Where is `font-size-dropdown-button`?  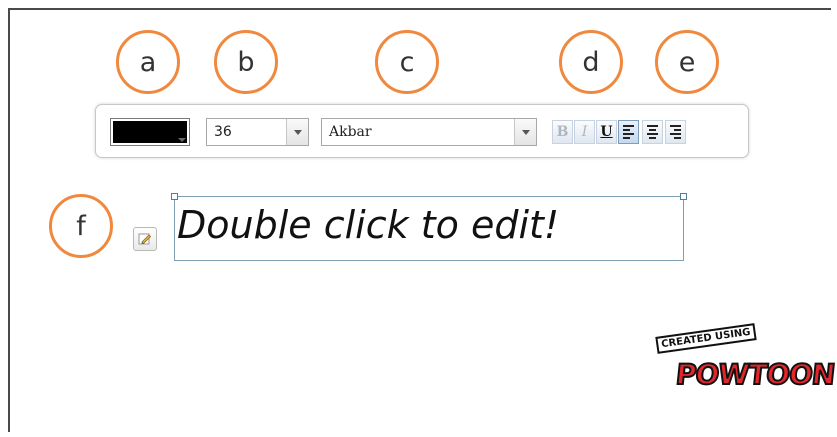 font-size-dropdown-button is located at coordinates (297, 132).